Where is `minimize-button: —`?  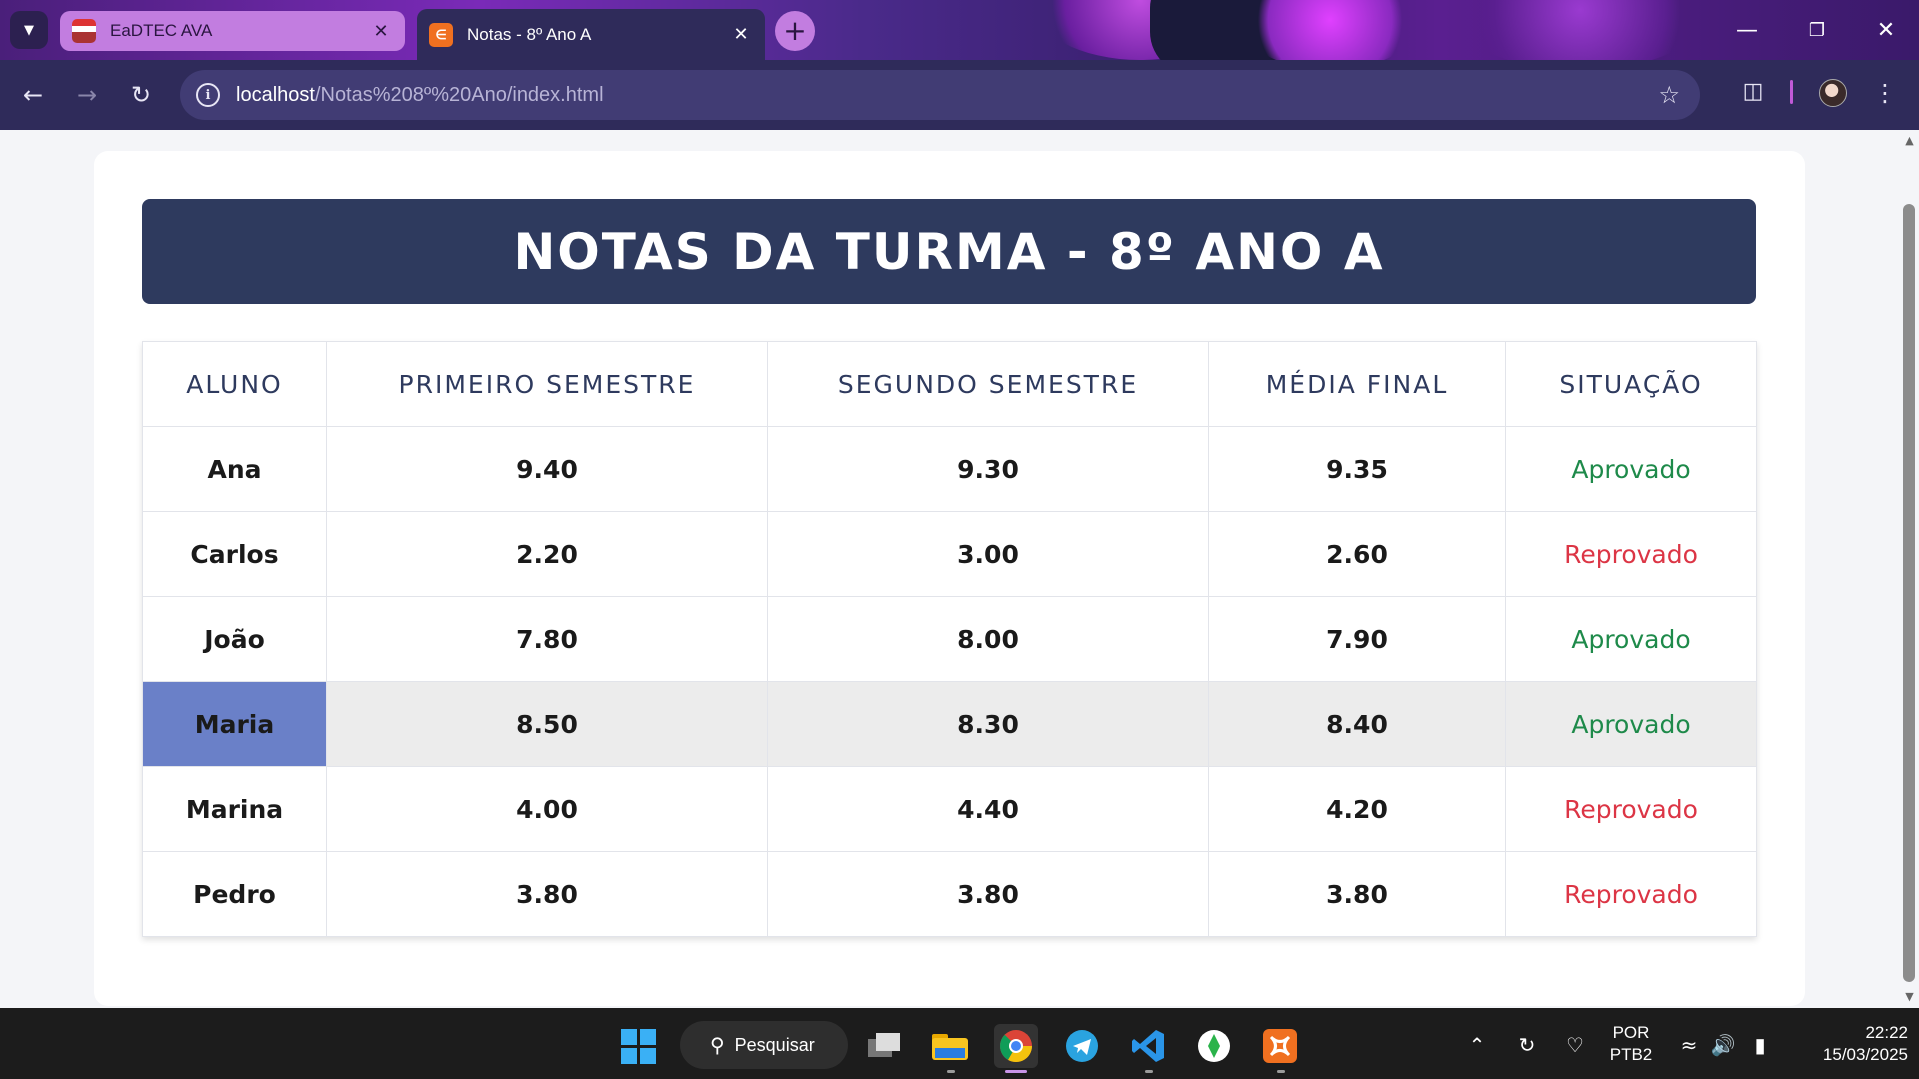 minimize-button: — is located at coordinates (1747, 30).